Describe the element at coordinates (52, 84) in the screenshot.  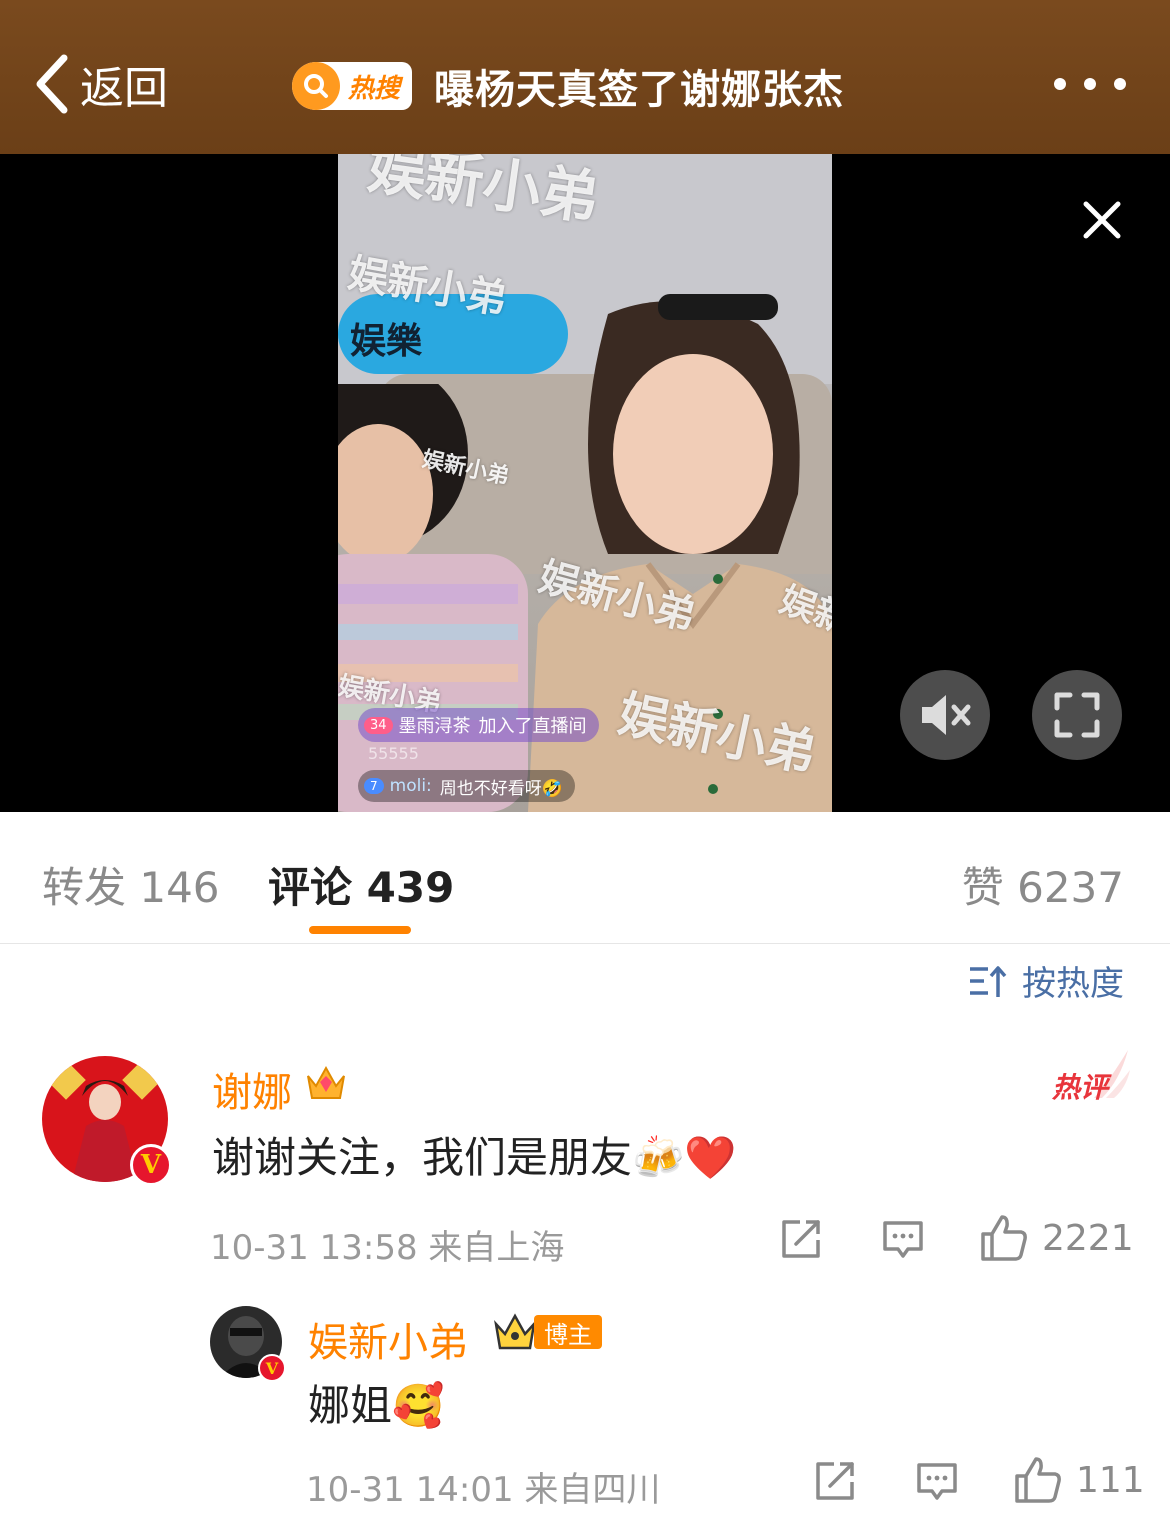
I see `chevron-left-icon` at that location.